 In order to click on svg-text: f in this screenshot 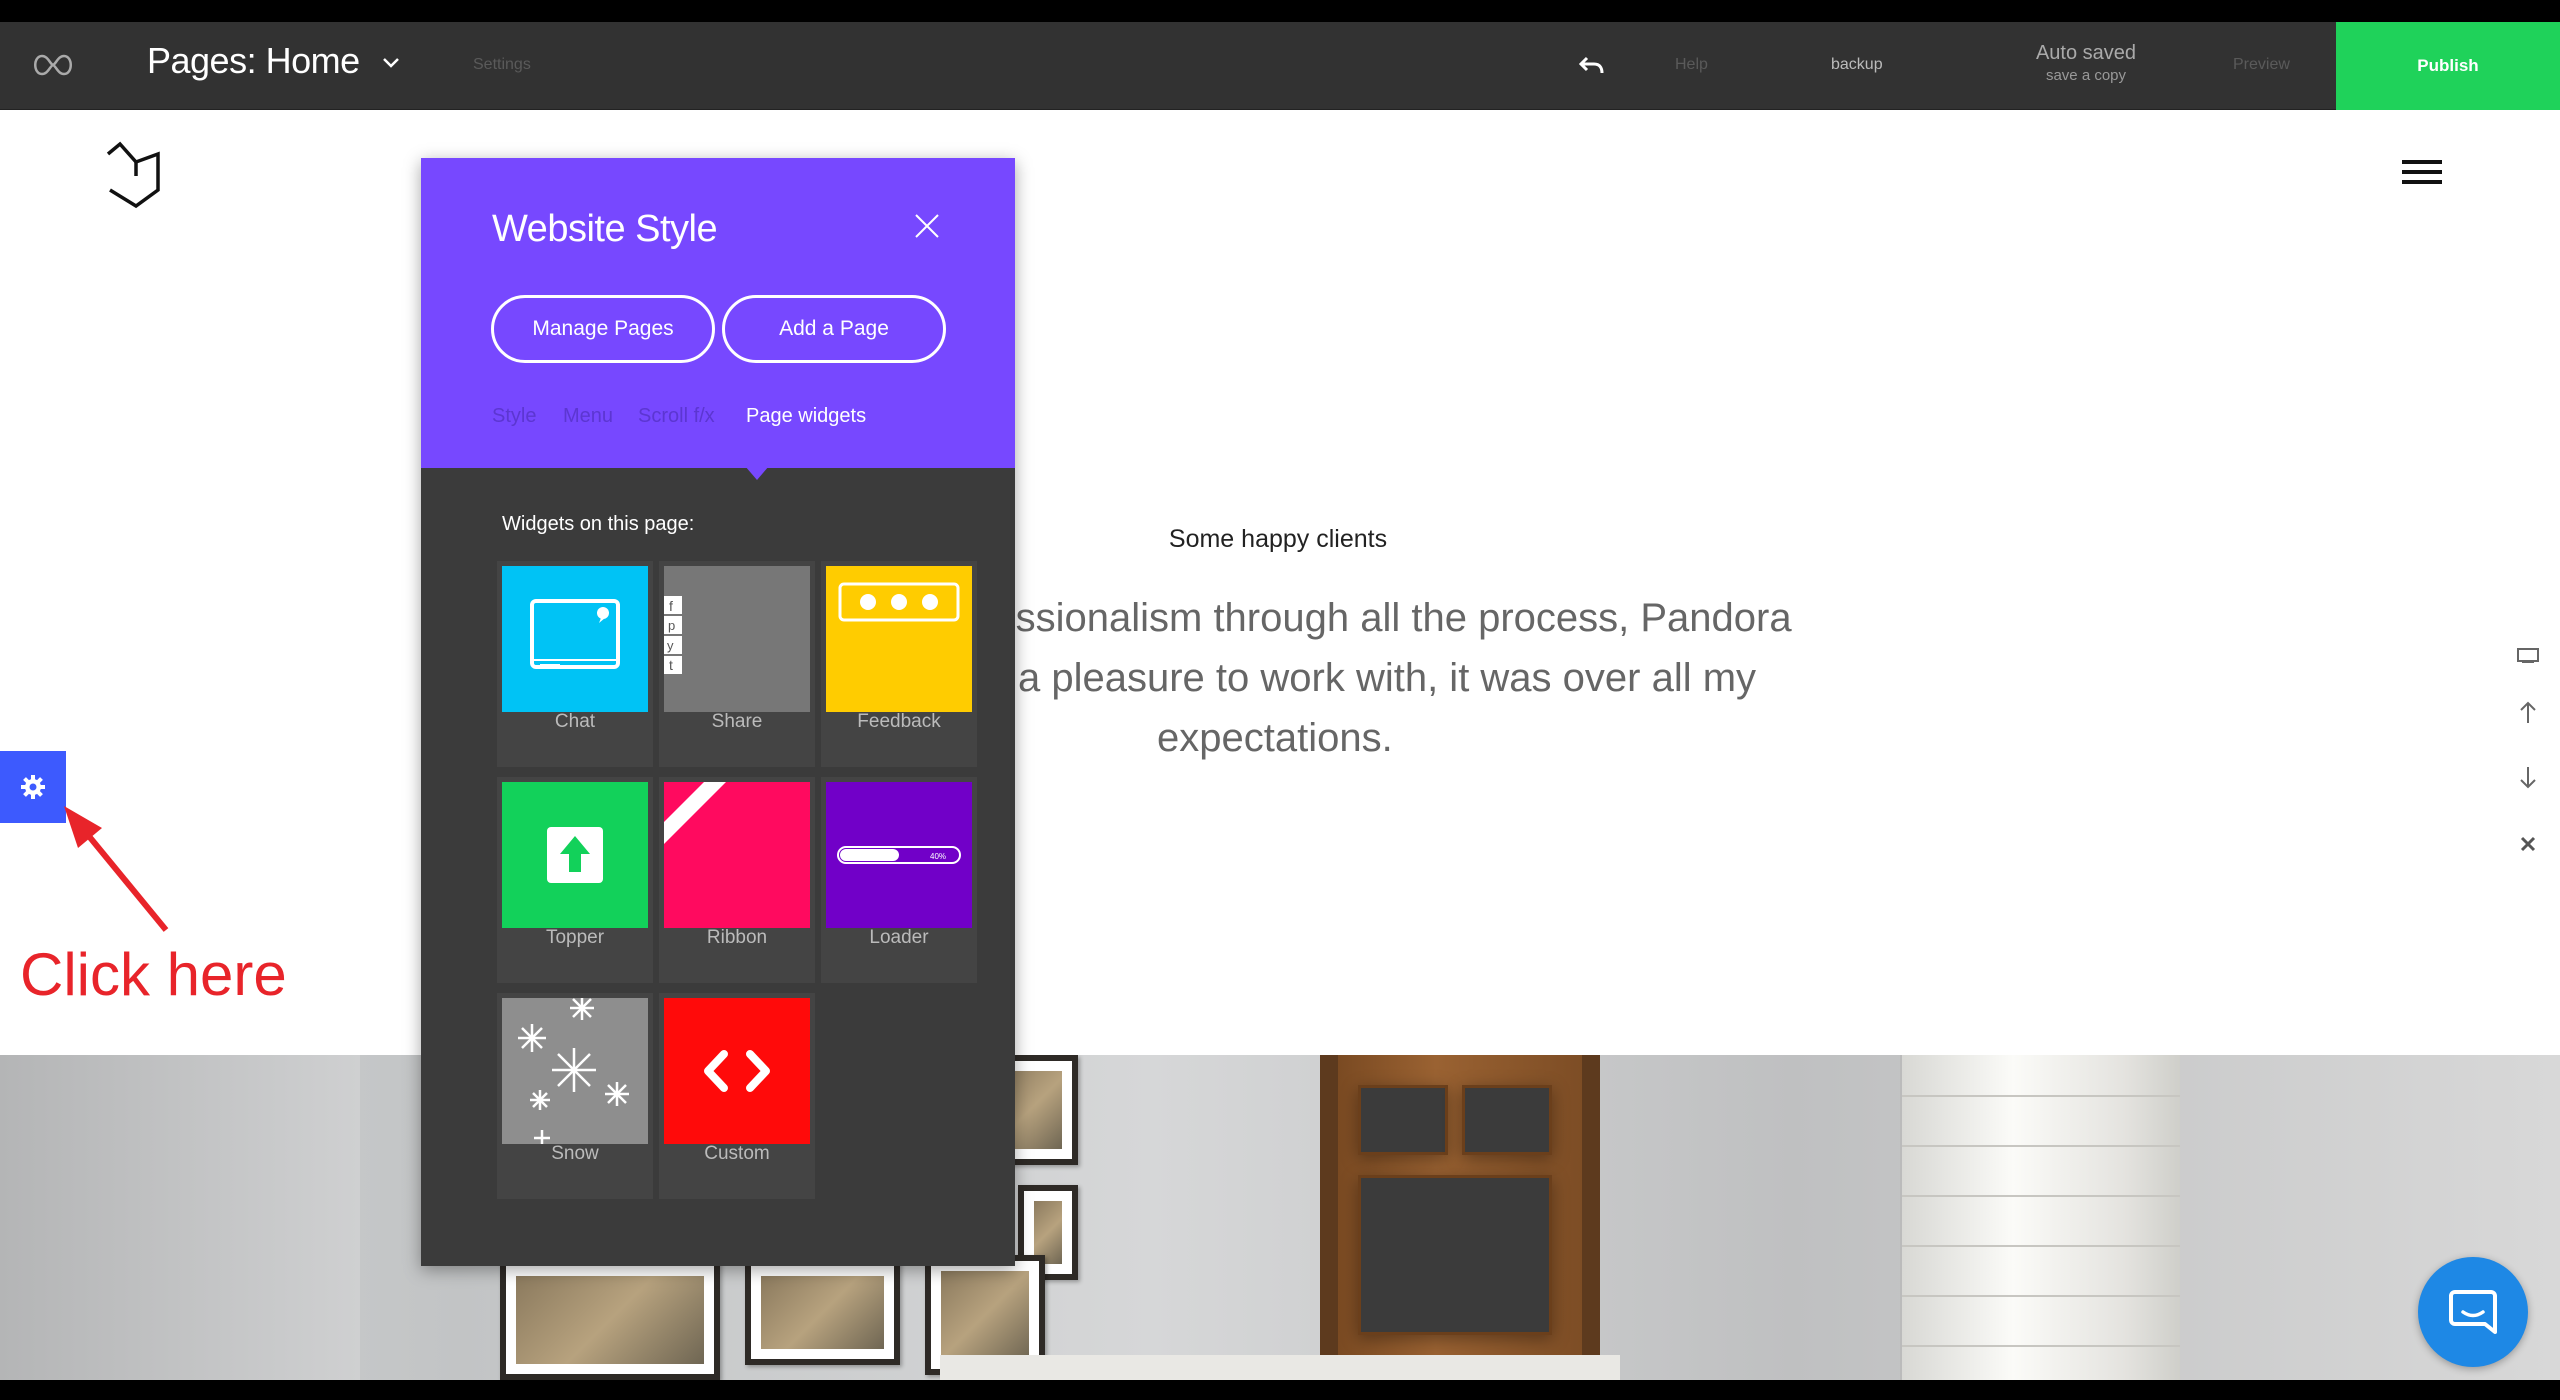, I will do `click(671, 606)`.